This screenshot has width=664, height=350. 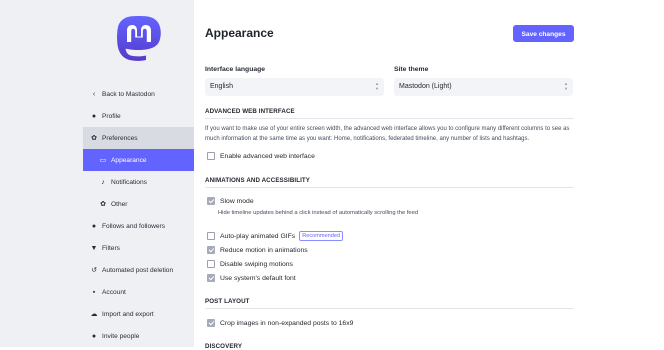 I want to click on sidebar-item-label: Filters, so click(x=111, y=248).